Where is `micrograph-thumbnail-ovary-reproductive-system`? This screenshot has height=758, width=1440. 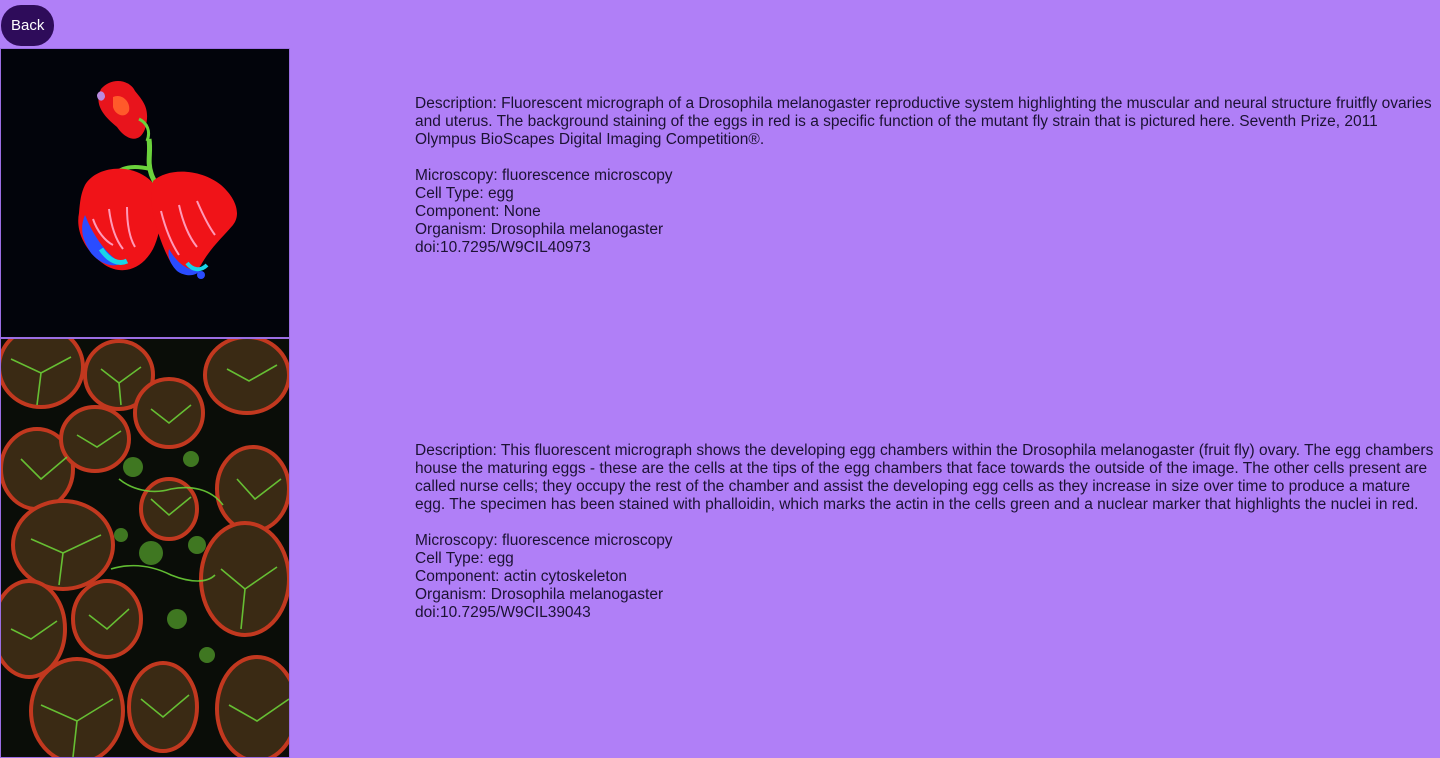
micrograph-thumbnail-ovary-reproductive-system is located at coordinates (145, 193).